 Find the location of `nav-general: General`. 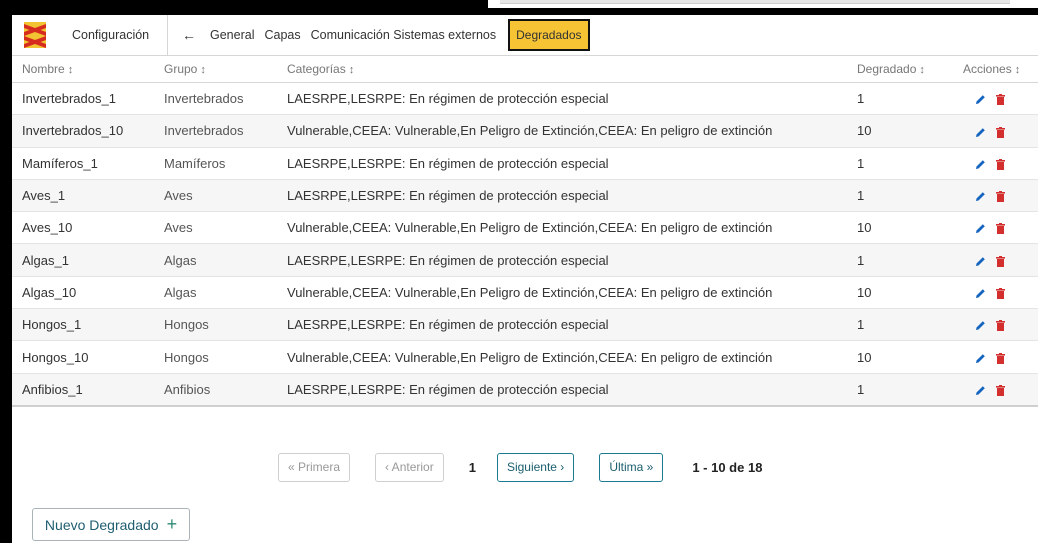

nav-general: General is located at coordinates (232, 35).